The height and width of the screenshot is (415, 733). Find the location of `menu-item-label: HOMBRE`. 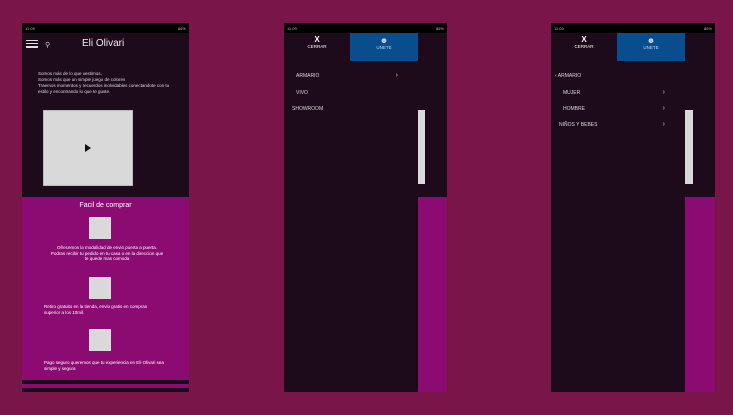

menu-item-label: HOMBRE is located at coordinates (574, 109).